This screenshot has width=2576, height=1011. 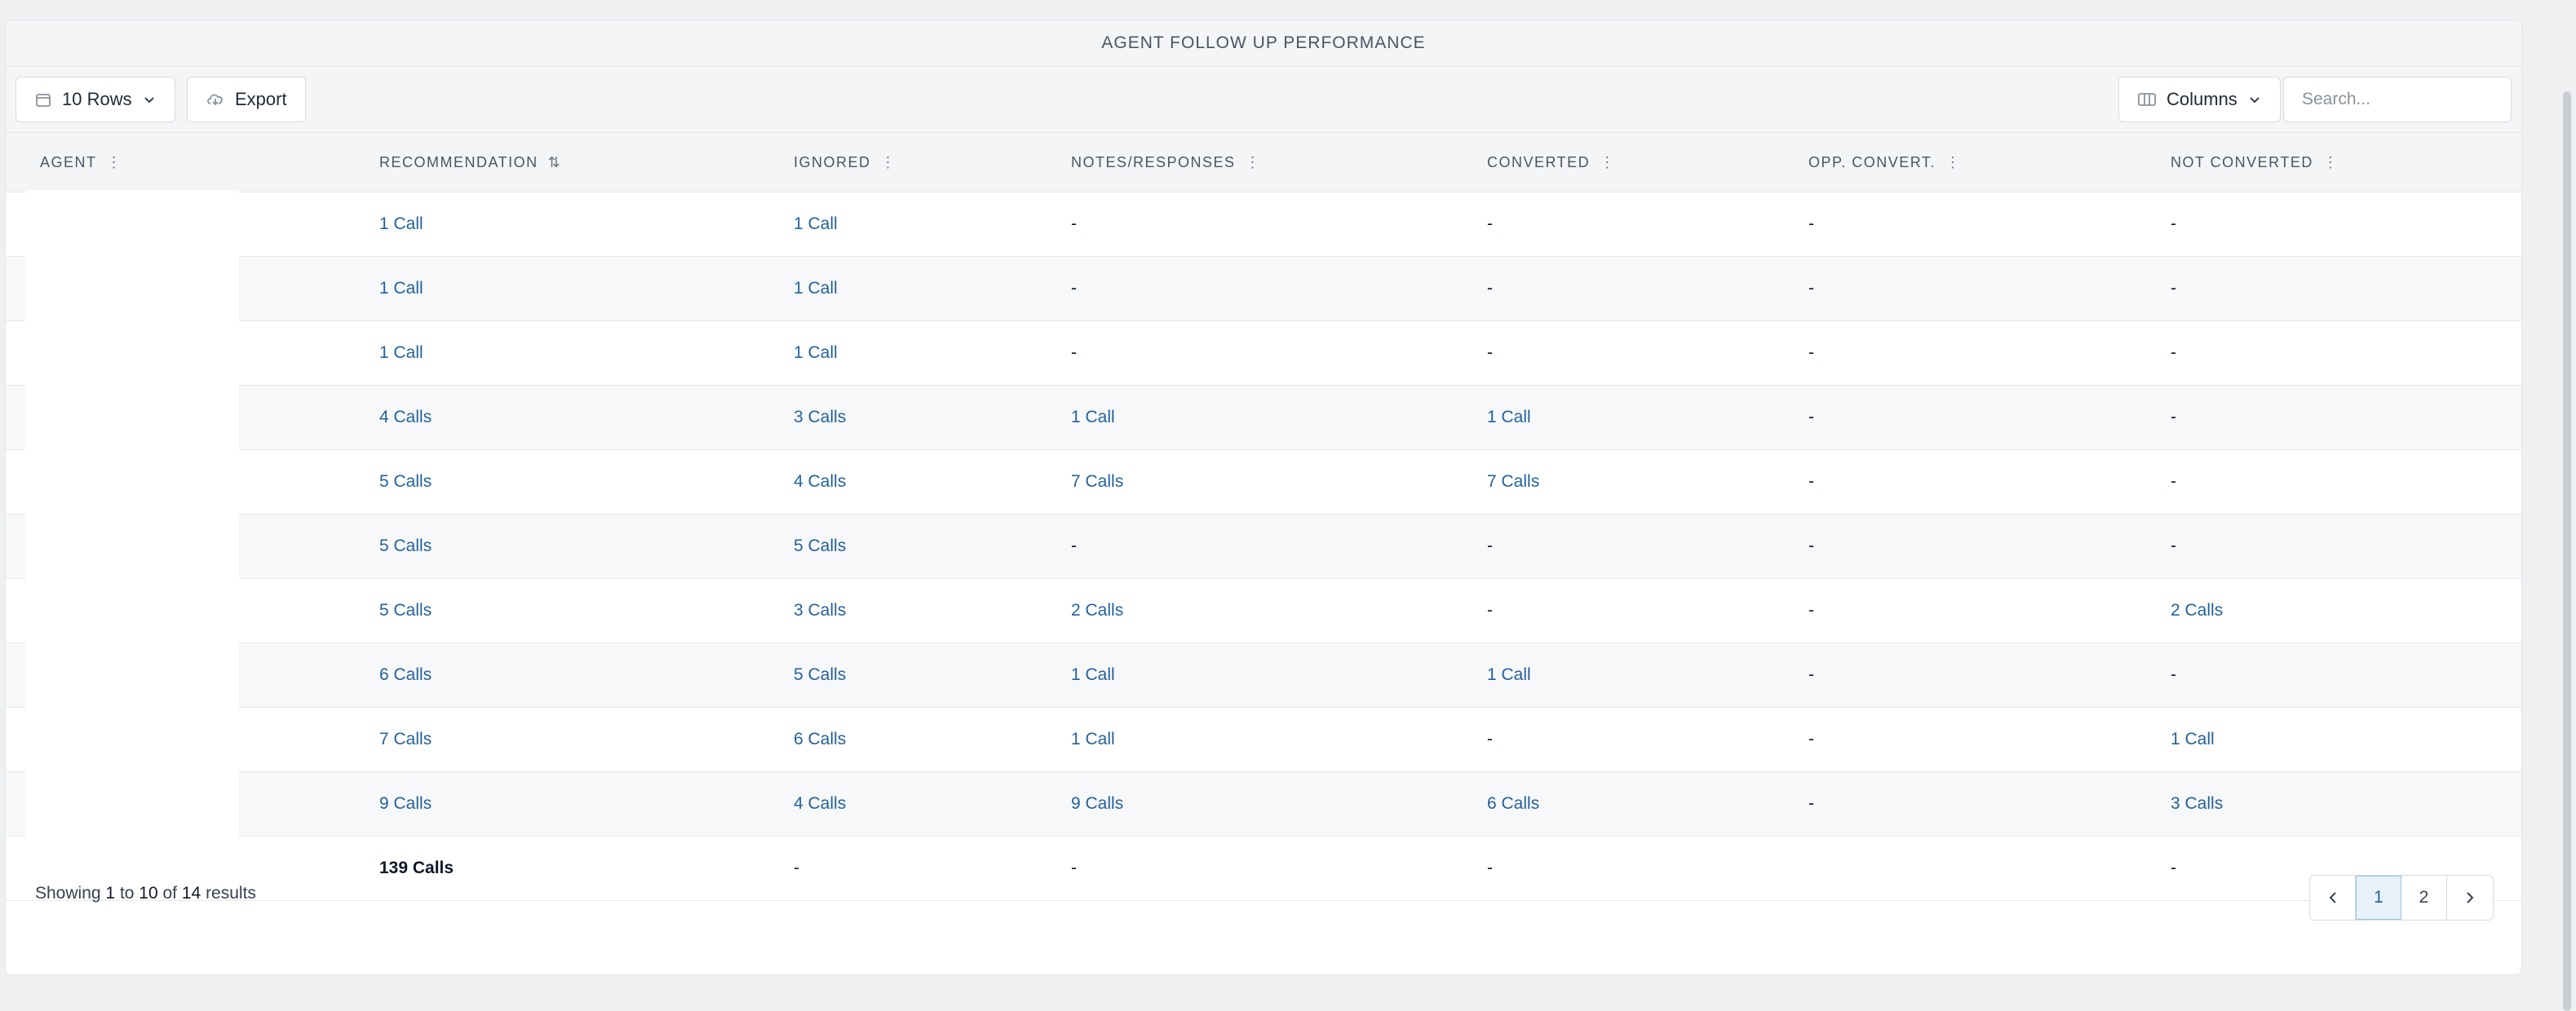 I want to click on cell-notes-responses: 9 Calls, so click(x=1097, y=804).